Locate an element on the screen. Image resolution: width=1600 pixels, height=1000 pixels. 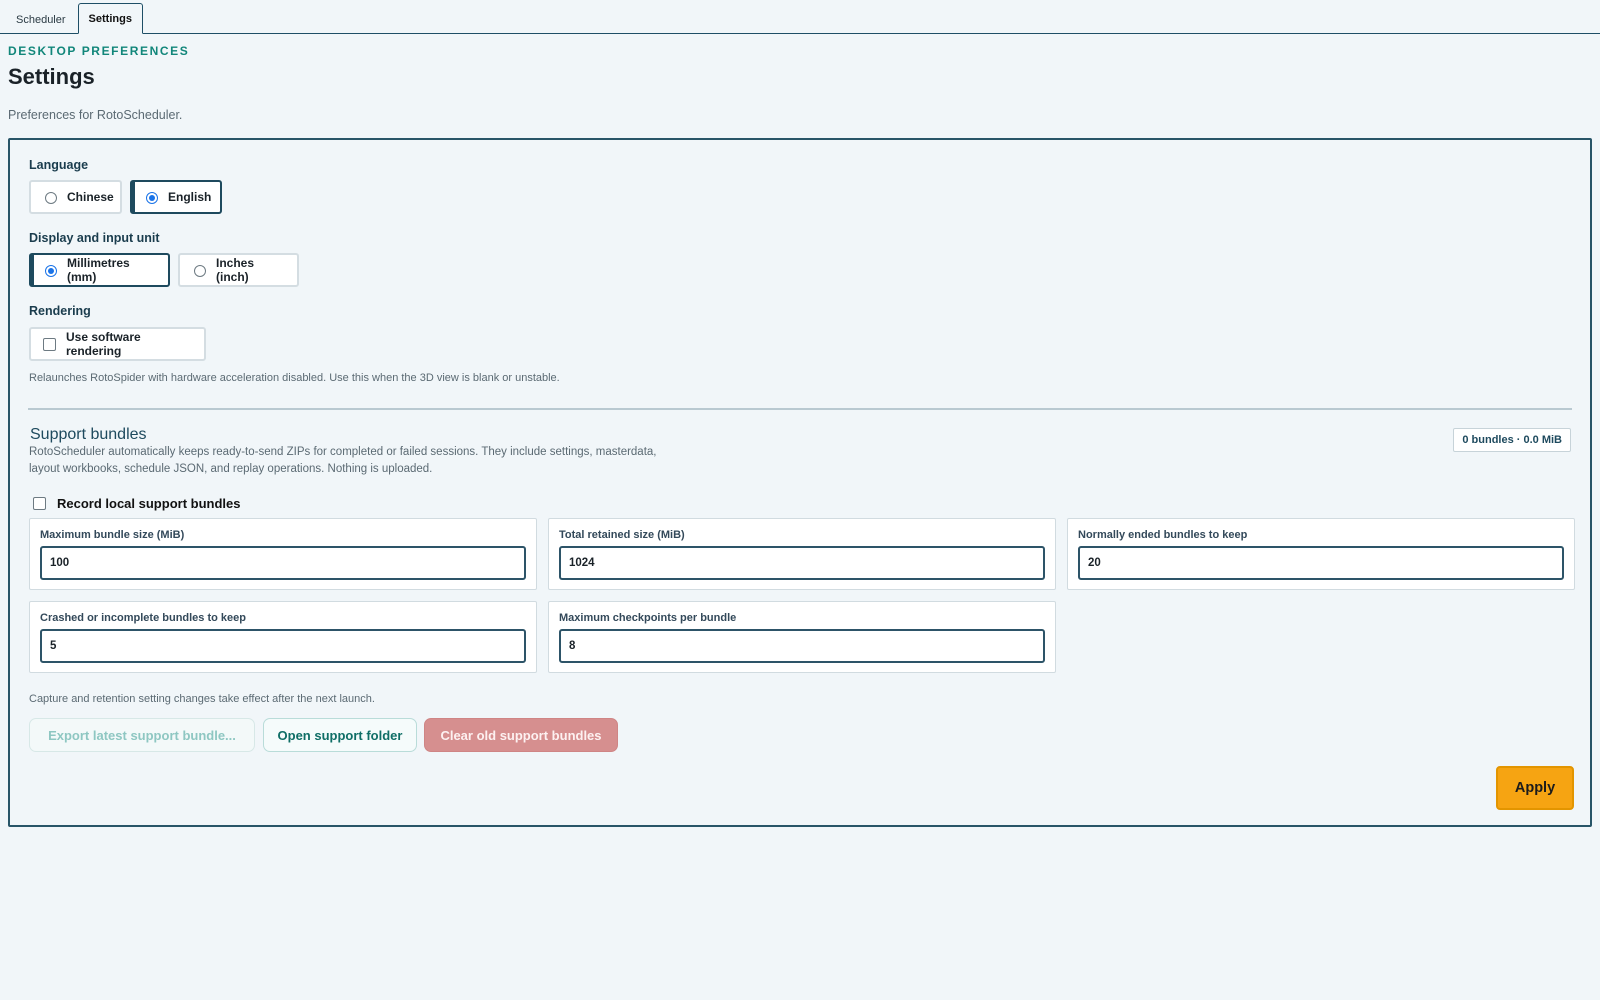
tab-settings: Settings is located at coordinates (110, 18).